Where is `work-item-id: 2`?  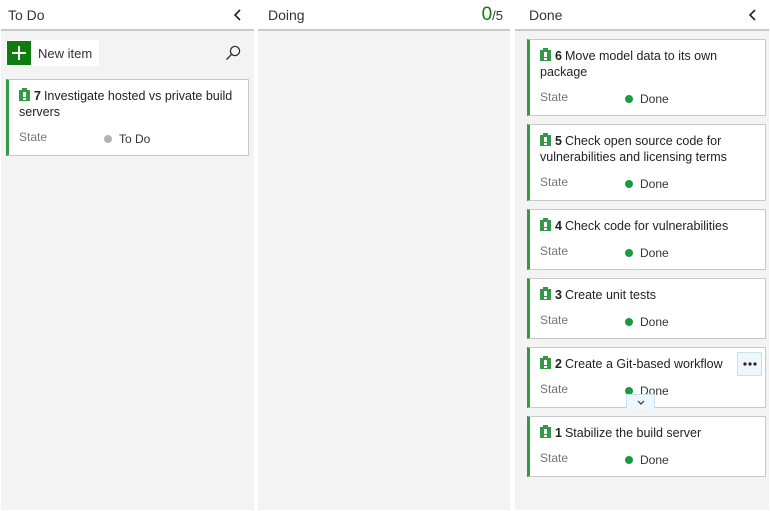
work-item-id: 2 is located at coordinates (558, 364).